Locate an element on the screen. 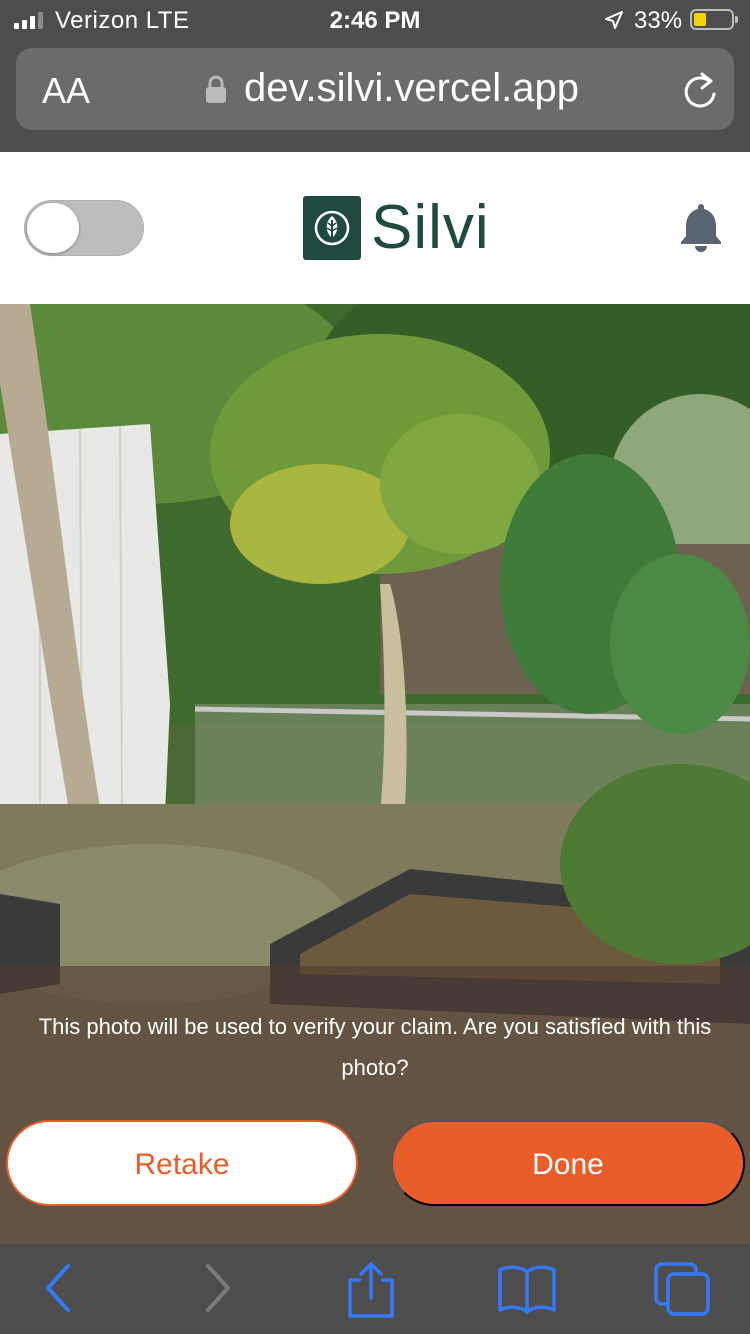  retake-button: Retake is located at coordinates (182, 1163).